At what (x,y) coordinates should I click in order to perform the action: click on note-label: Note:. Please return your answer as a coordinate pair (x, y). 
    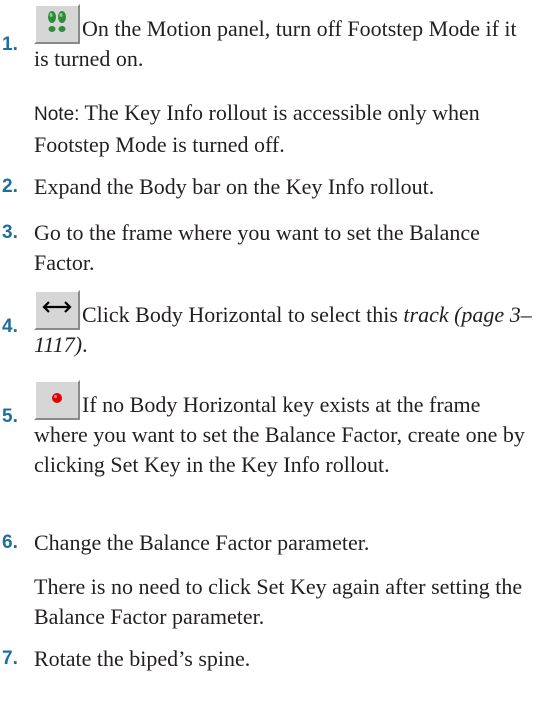
    Looking at the image, I should click on (57, 114).